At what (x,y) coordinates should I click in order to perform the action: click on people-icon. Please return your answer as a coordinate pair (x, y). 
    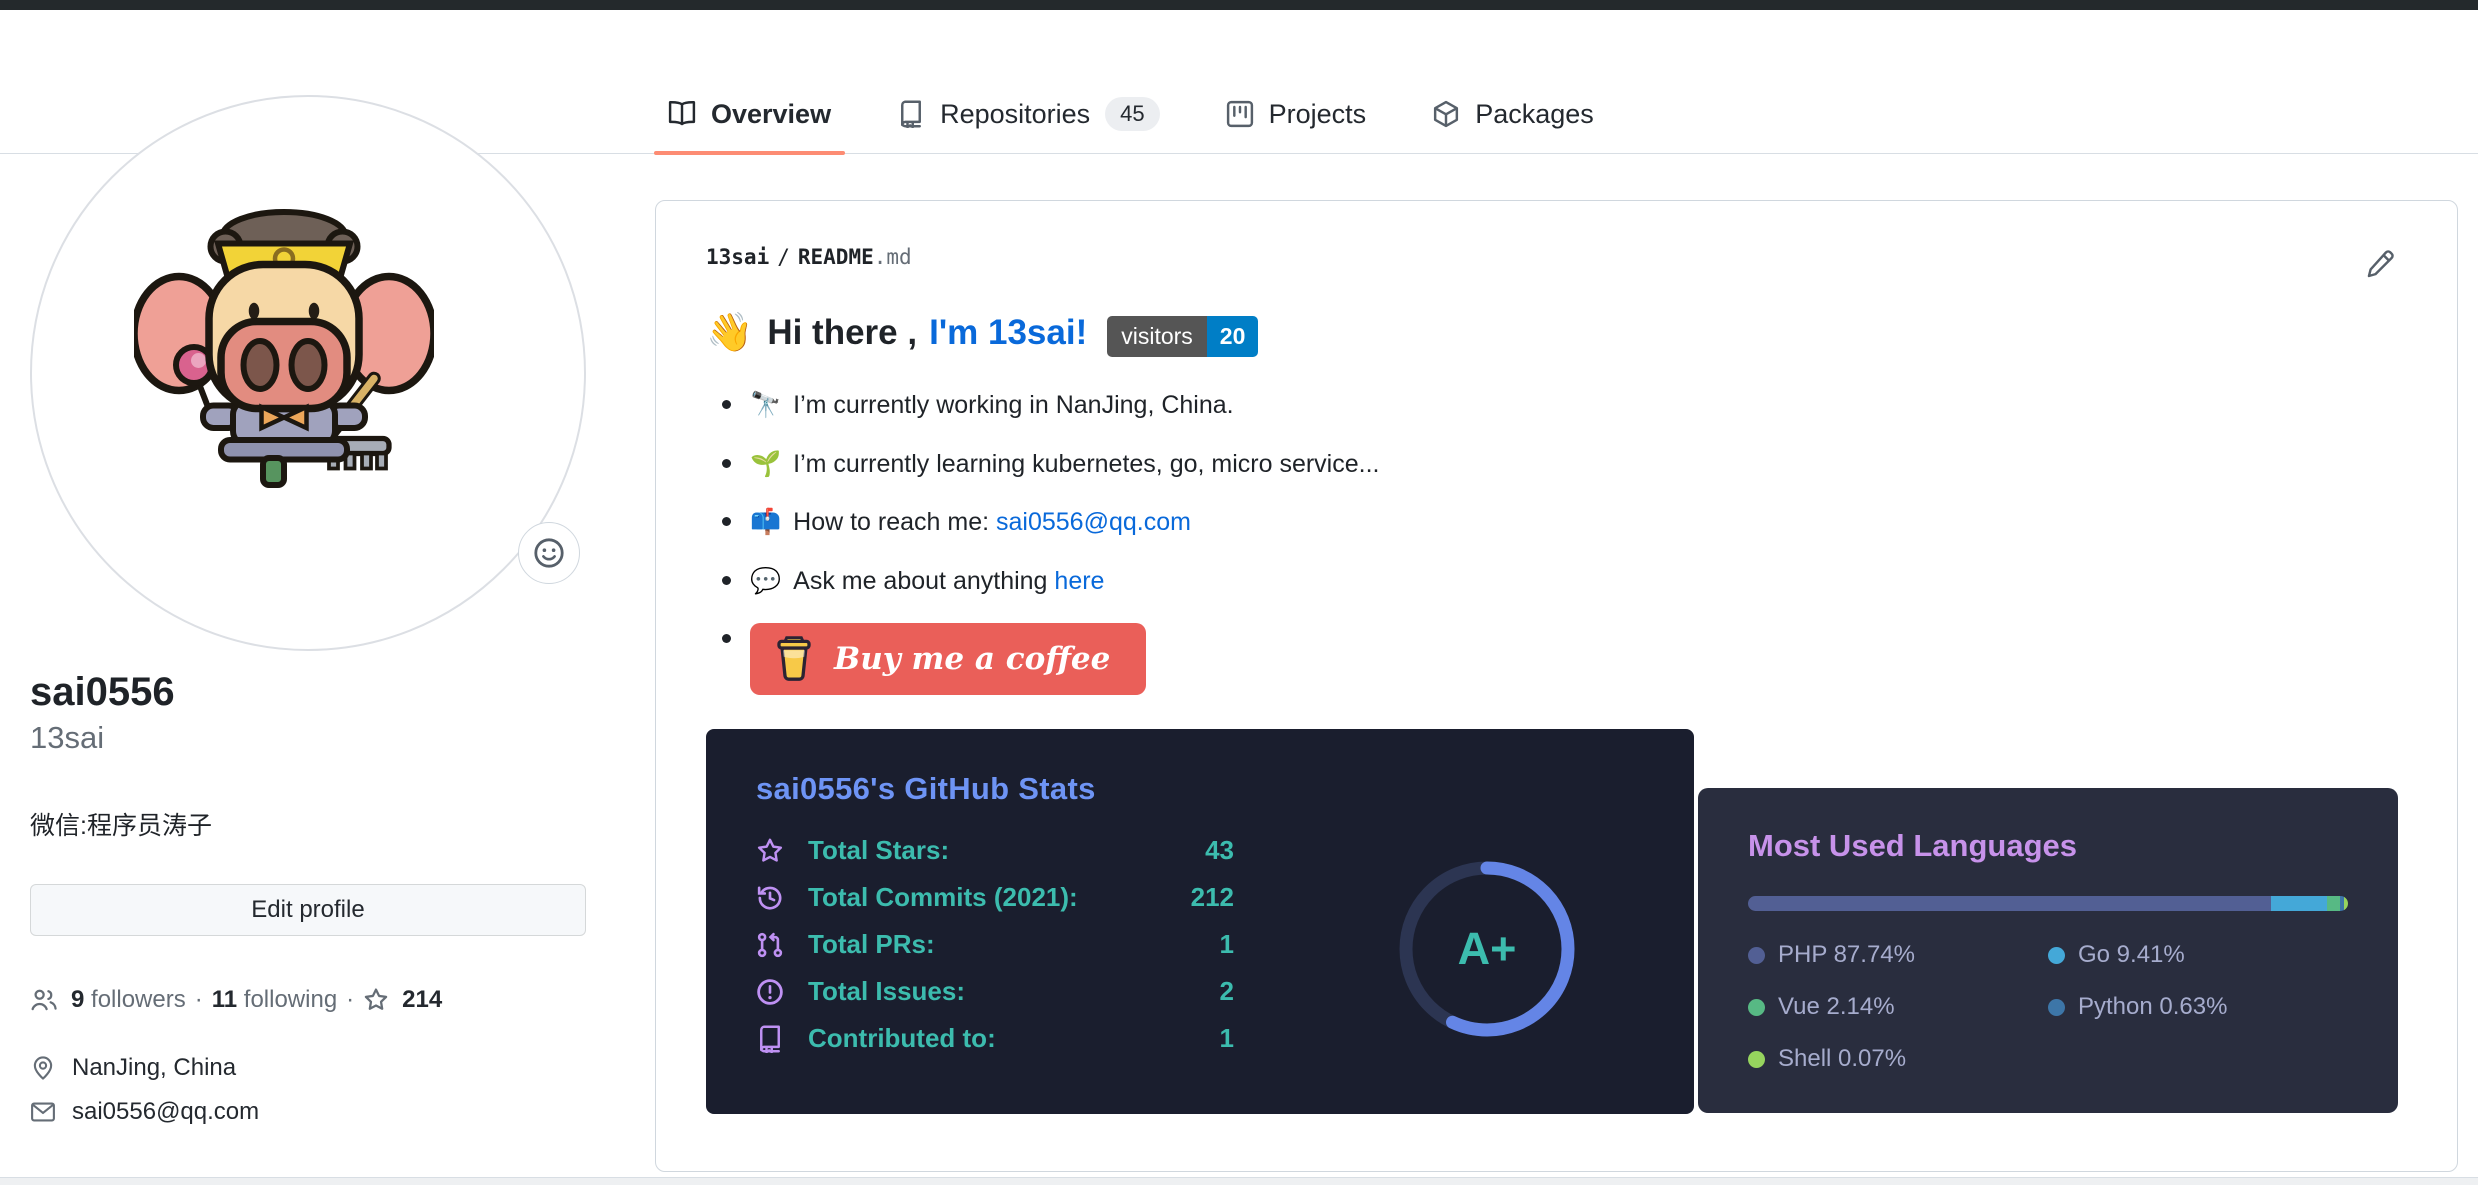
    Looking at the image, I should click on (44, 1000).